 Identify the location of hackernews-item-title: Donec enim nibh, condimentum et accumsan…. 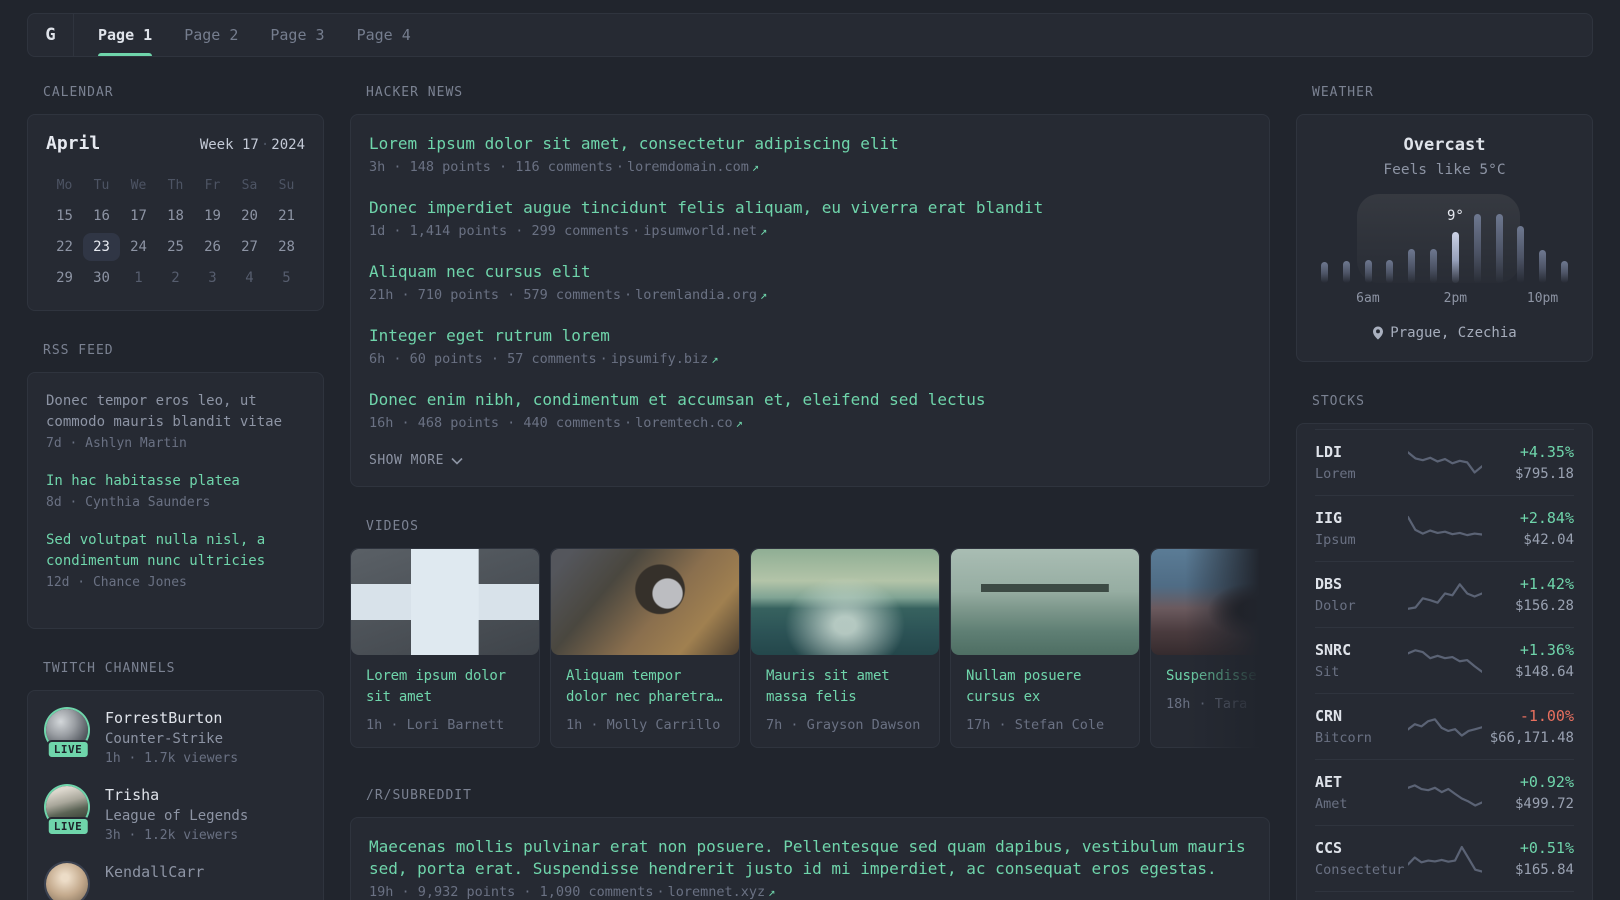
(810, 400).